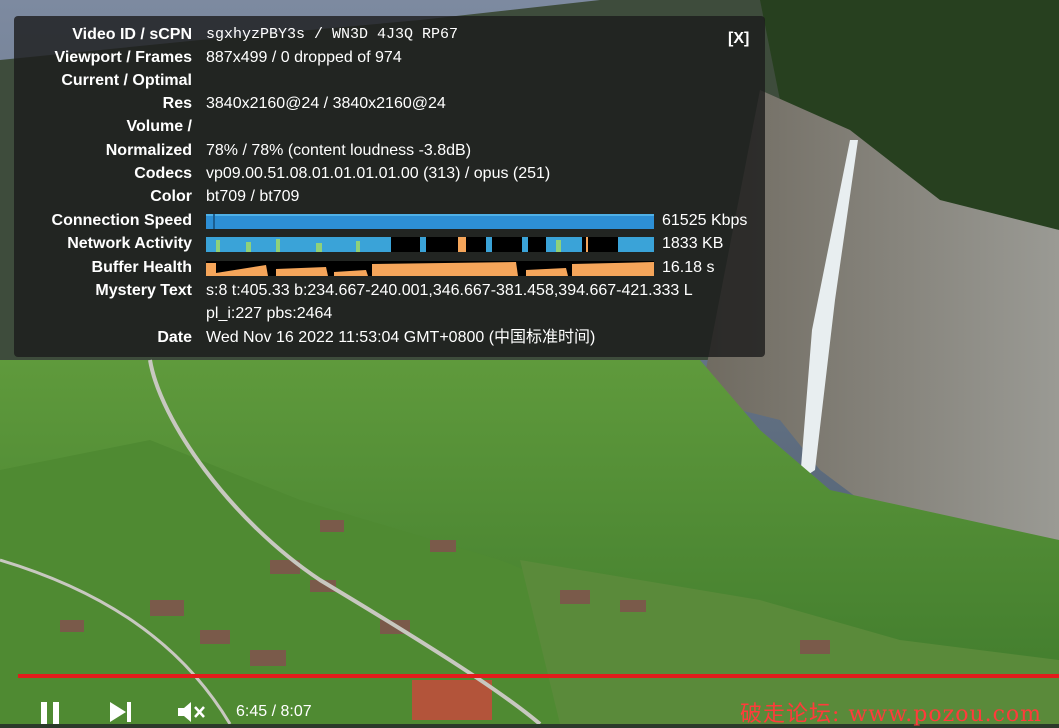  I want to click on stats-row-mystery-text-cont: pl_i:227 pbs:2464, so click(389, 314).